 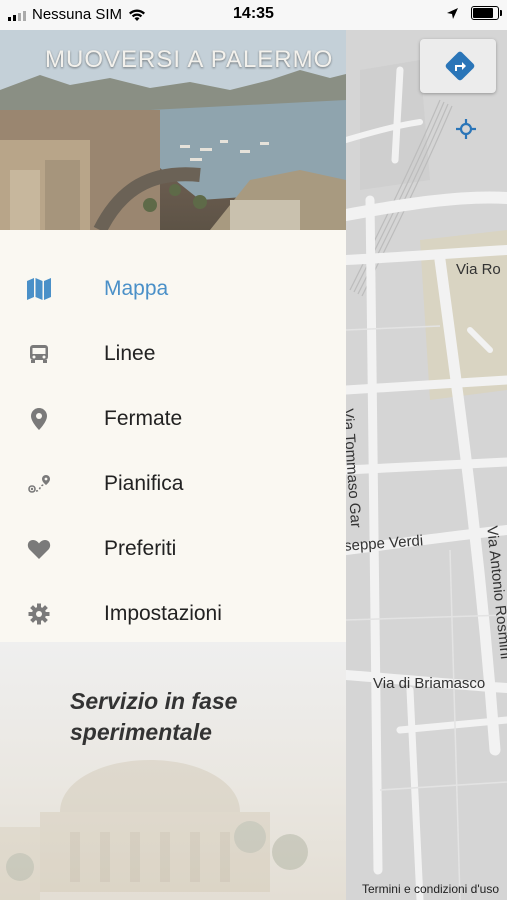 What do you see at coordinates (173, 288) in the screenshot?
I see `menu-item-mappa: Mappa` at bounding box center [173, 288].